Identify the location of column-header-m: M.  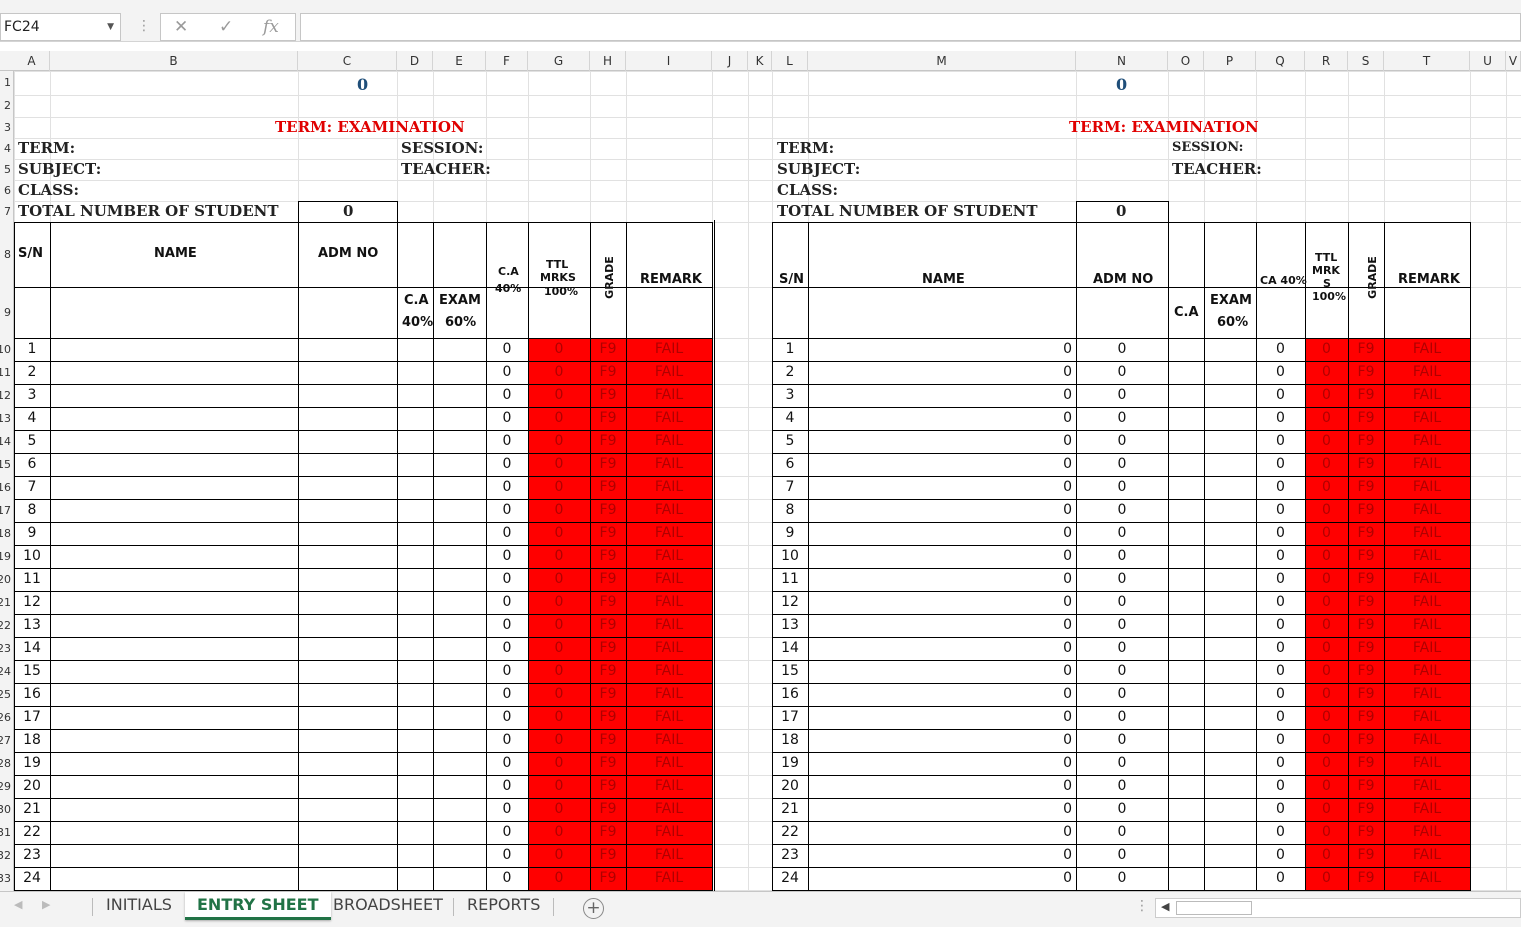
(942, 61).